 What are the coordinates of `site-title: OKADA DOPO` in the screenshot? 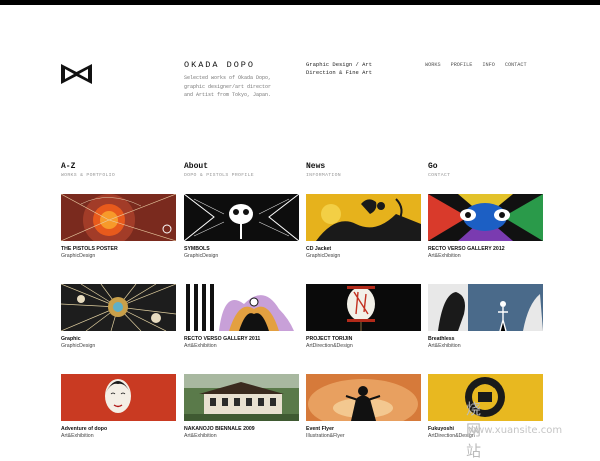 It's located at (219, 65).